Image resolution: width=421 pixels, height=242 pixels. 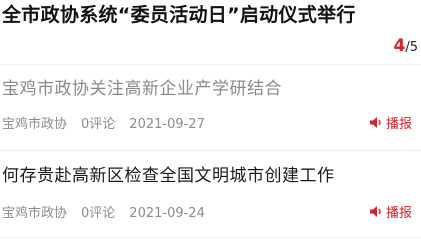 What do you see at coordinates (167, 124) in the screenshot?
I see `news-date: 2021-09-27` at bounding box center [167, 124].